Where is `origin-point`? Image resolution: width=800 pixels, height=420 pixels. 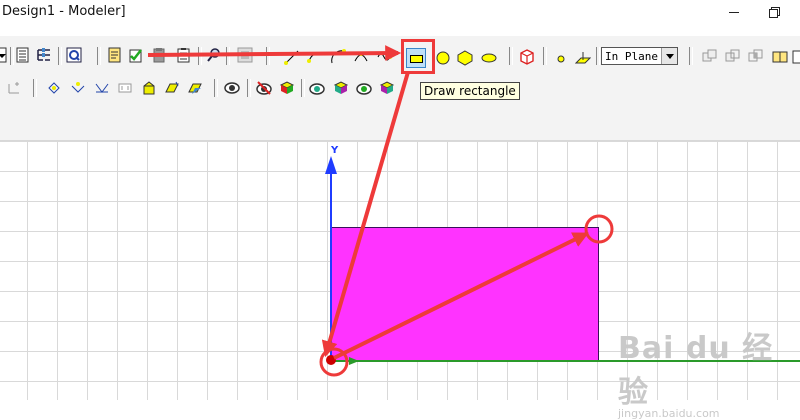
origin-point is located at coordinates (331, 360).